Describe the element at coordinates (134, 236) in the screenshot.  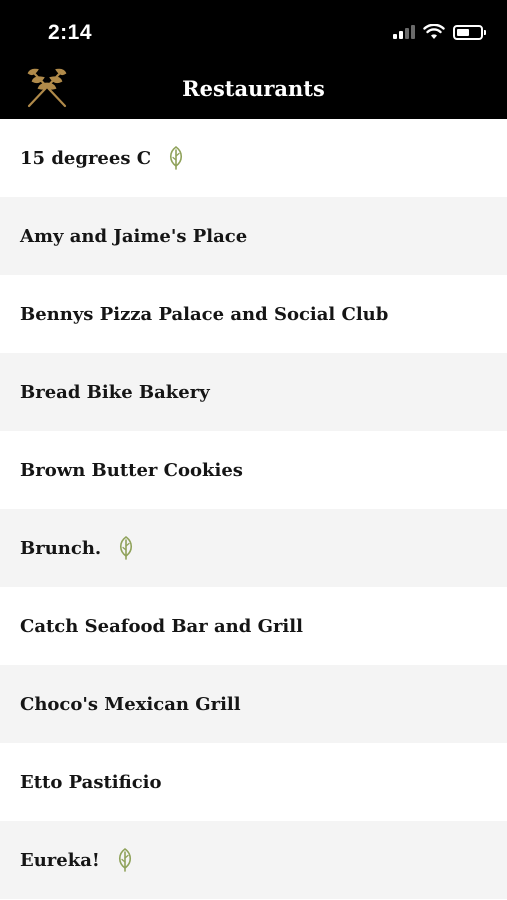
I see `restaurant-name: Amy and Jaime's Place` at that location.